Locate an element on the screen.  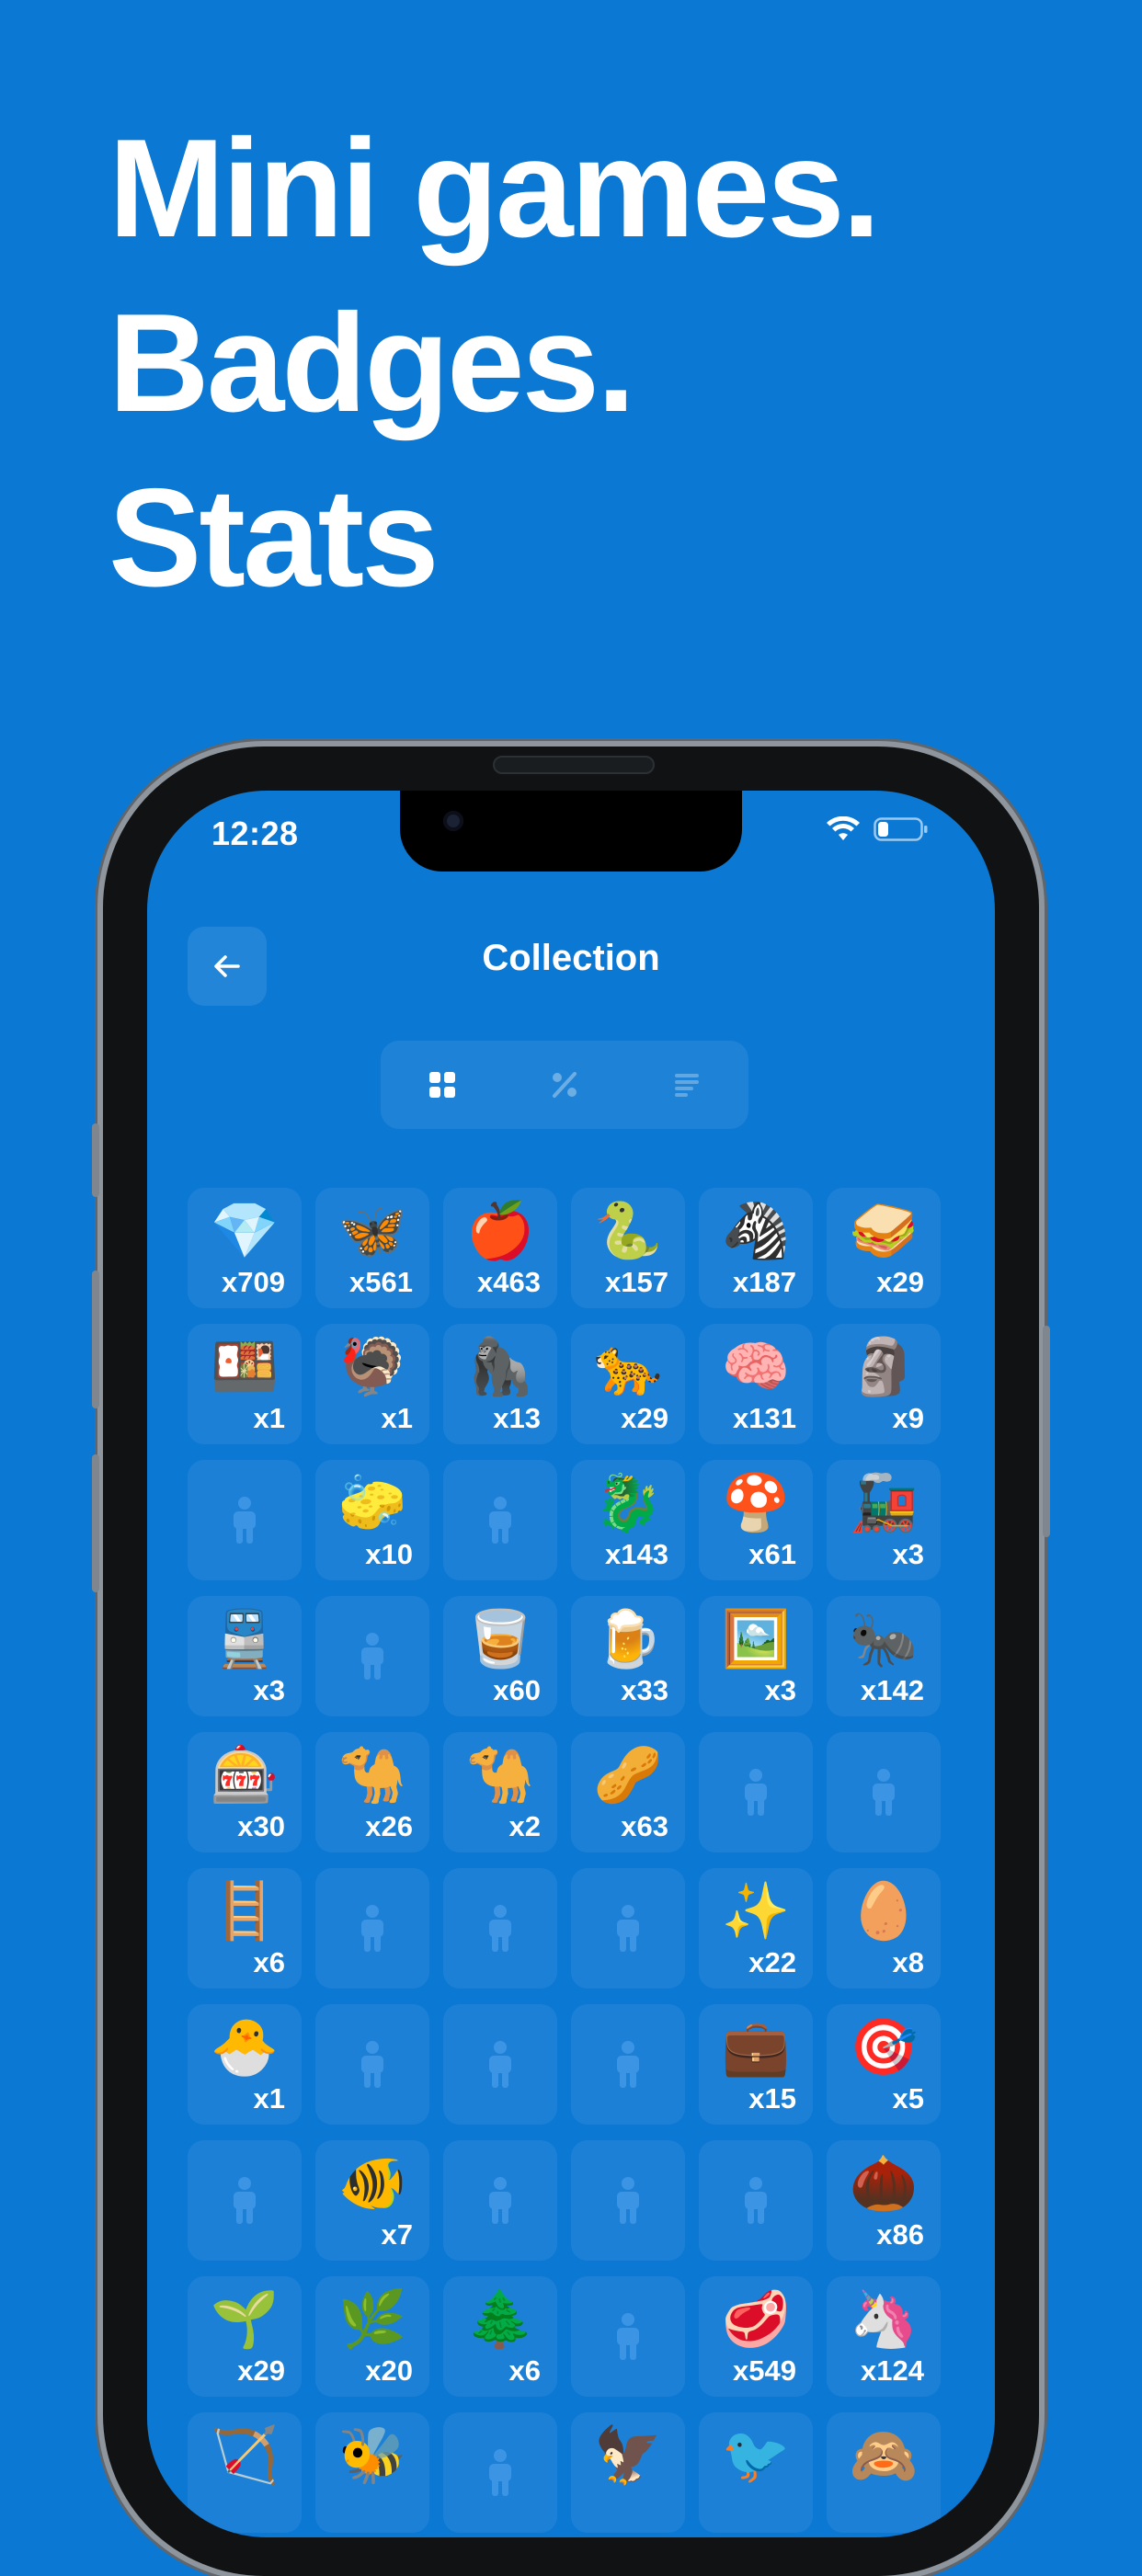
collectible-emoji: 💼 is located at coordinates (756, 2047).